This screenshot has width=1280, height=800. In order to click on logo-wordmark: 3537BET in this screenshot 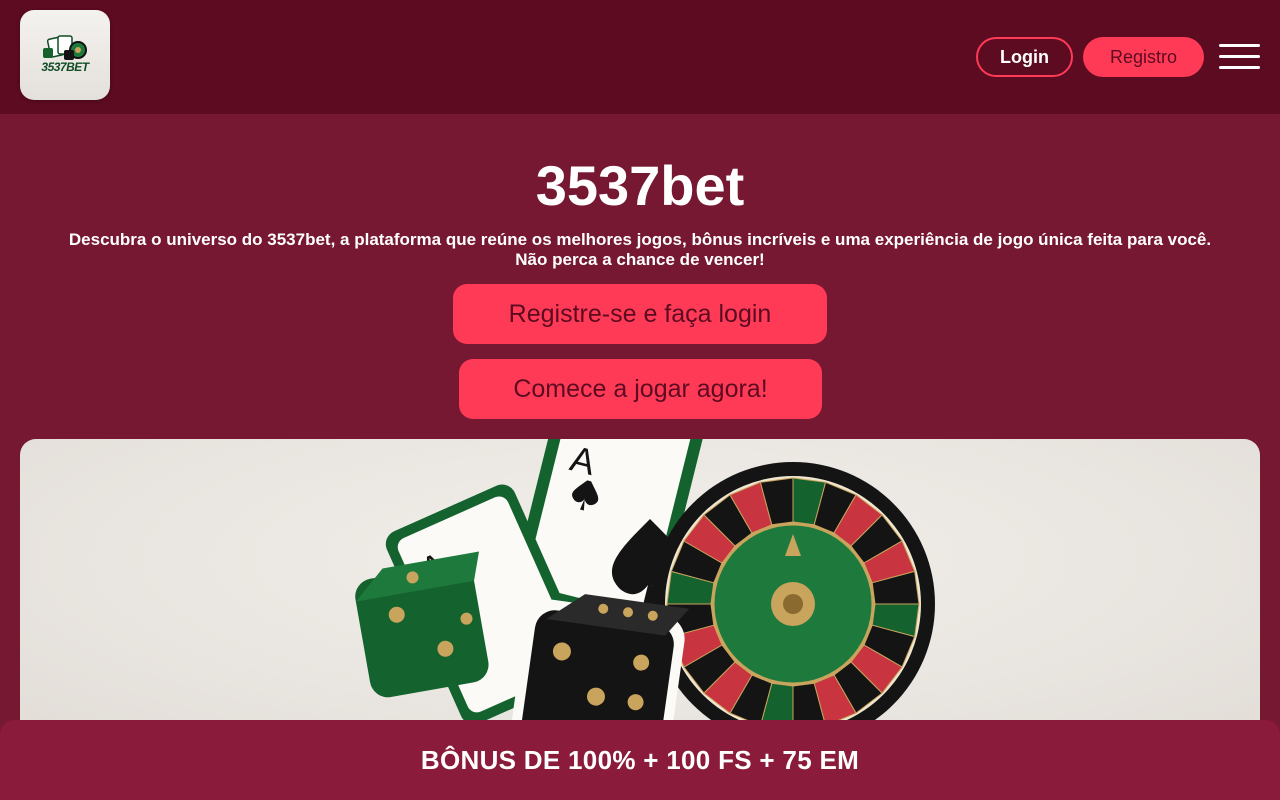, I will do `click(65, 67)`.